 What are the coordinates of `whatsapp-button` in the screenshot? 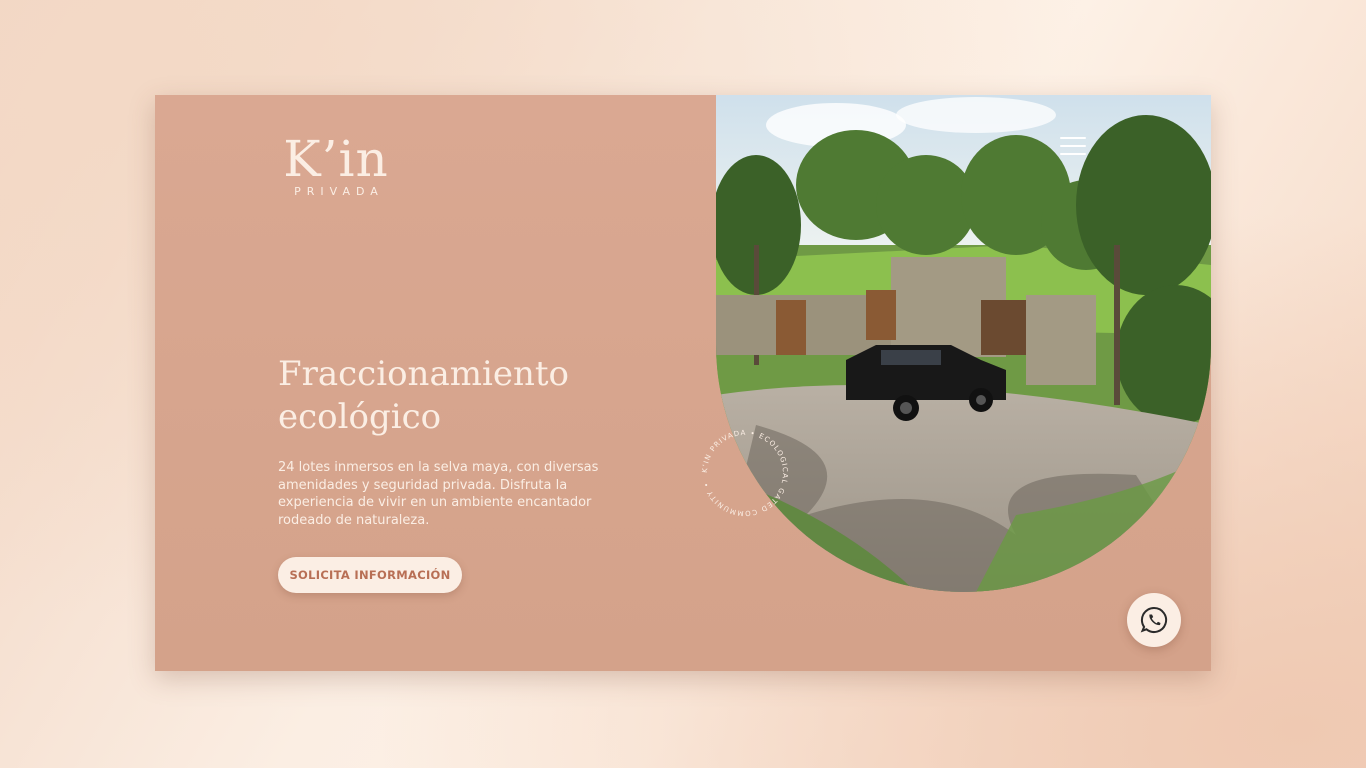 It's located at (1154, 620).